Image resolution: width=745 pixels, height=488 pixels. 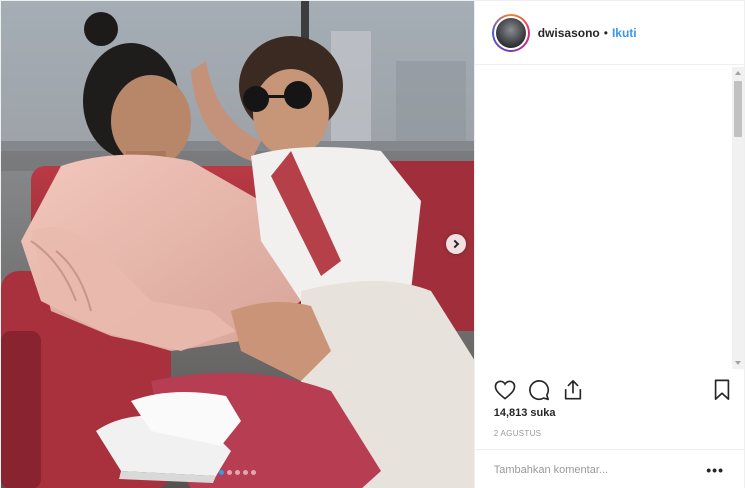 I want to click on next-arrow-icon, so click(x=455, y=244).